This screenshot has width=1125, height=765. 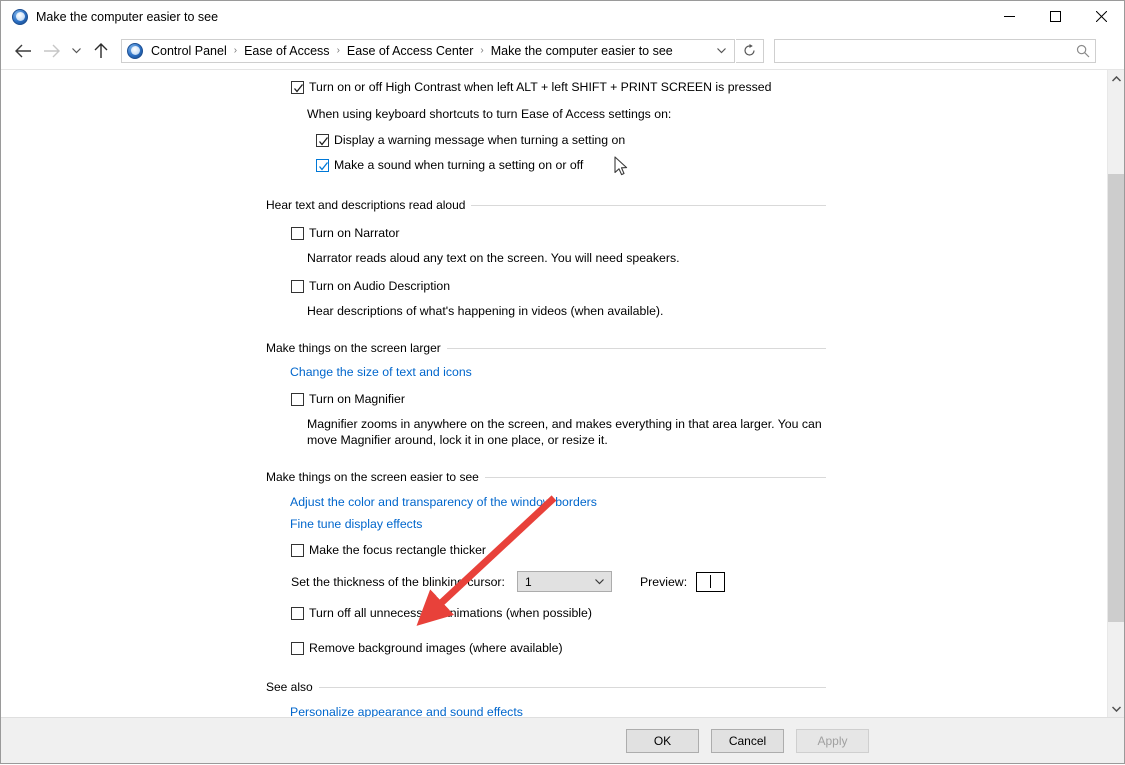 I want to click on section-heading: See also, so click(x=289, y=687).